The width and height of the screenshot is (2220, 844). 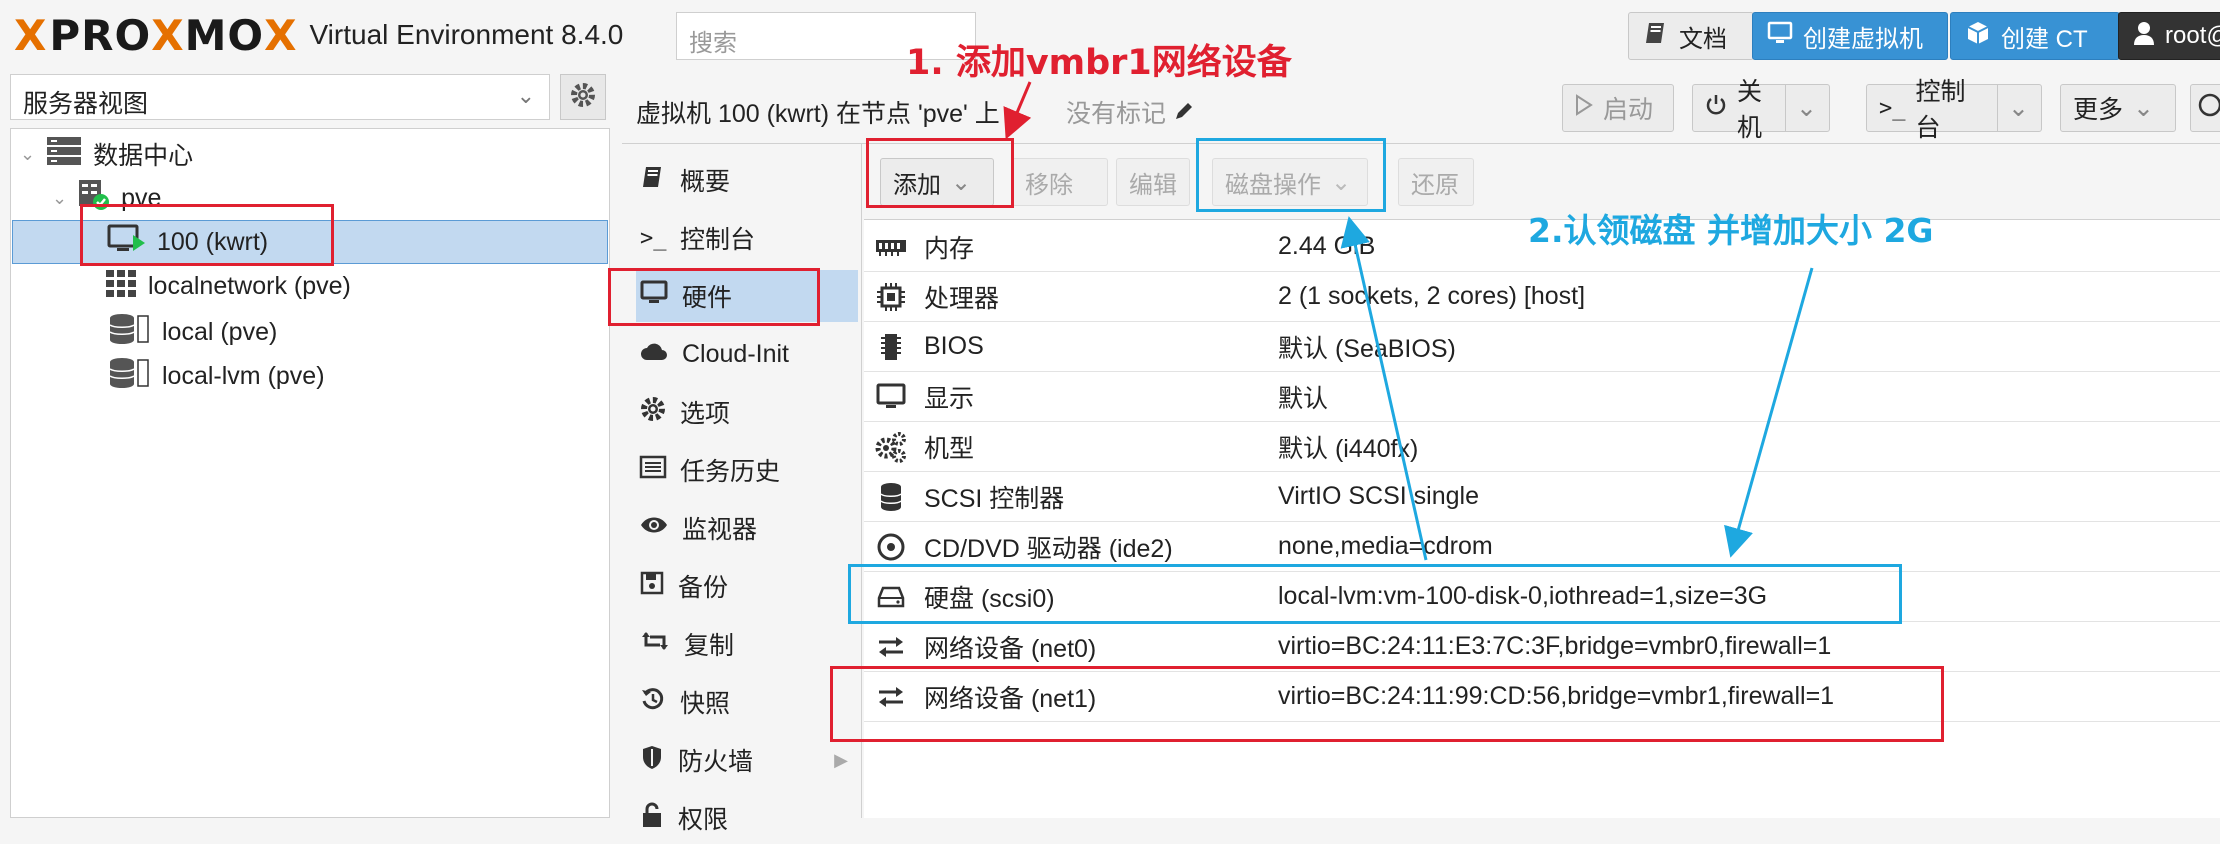 What do you see at coordinates (1384, 388) in the screenshot?
I see `arrow-to-disk-action` at bounding box center [1384, 388].